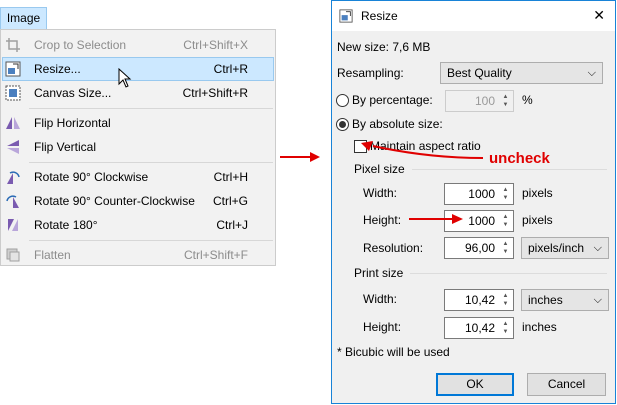 The width and height of the screenshot is (617, 405). Describe the element at coordinates (125, 78) in the screenshot. I see `mouse-cursor-icon` at that location.